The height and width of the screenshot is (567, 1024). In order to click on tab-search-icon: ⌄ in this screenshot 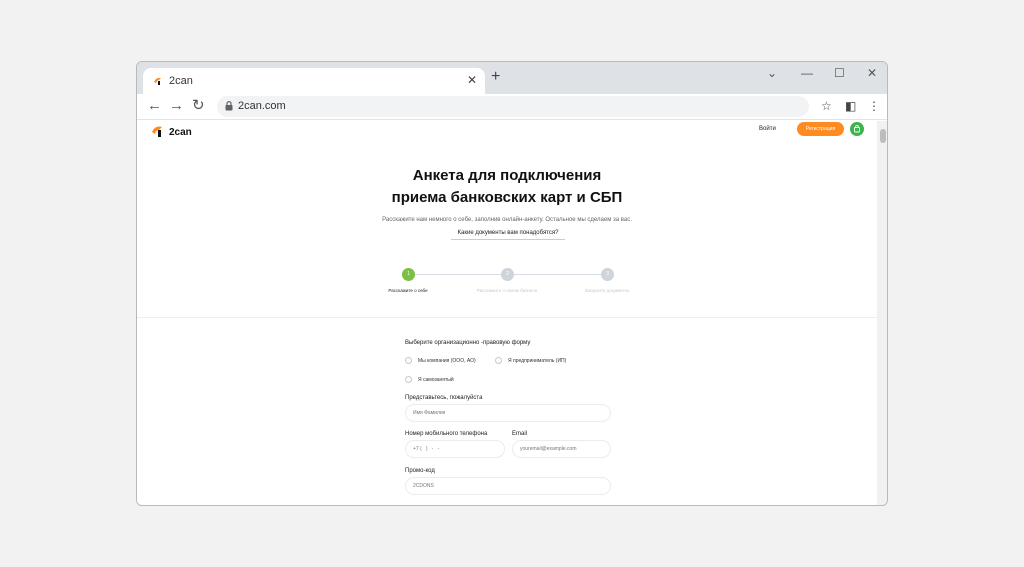, I will do `click(772, 73)`.